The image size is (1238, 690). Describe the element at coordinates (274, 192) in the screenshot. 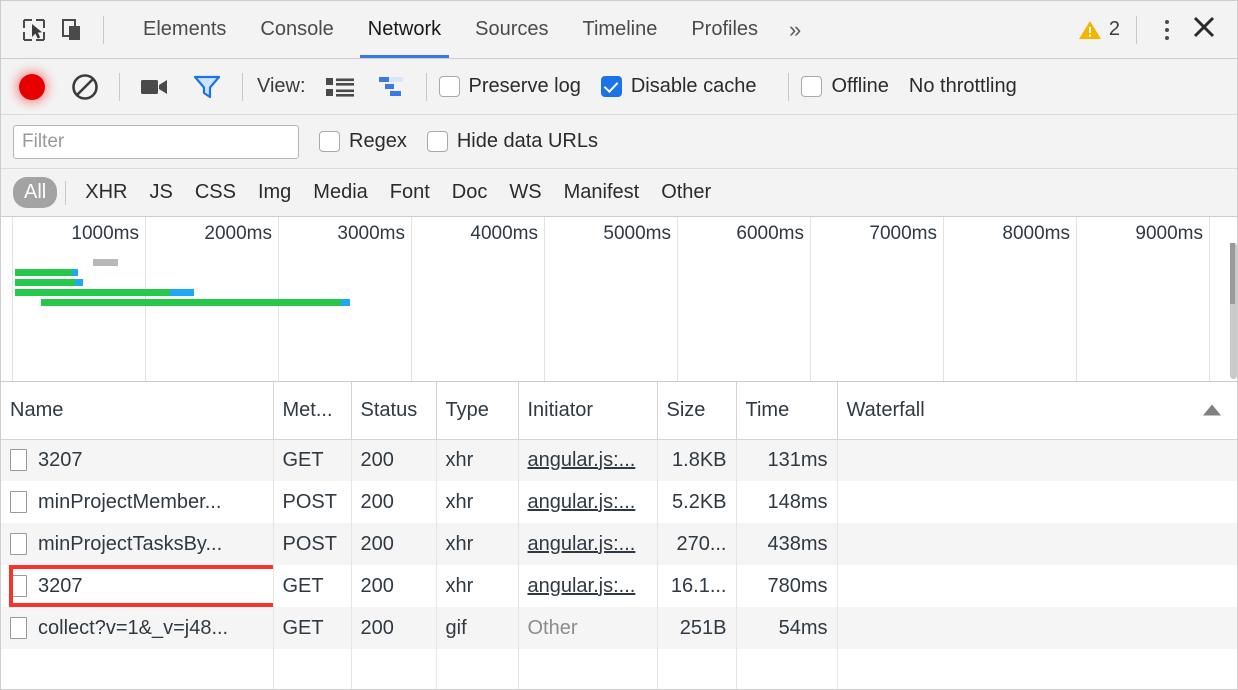

I see `type-filter-img: Img` at that location.